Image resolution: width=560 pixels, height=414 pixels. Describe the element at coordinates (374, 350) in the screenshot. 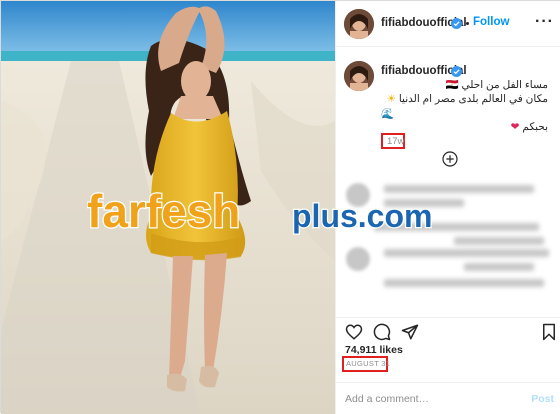

I see `likes-count: 74,911 likes` at that location.